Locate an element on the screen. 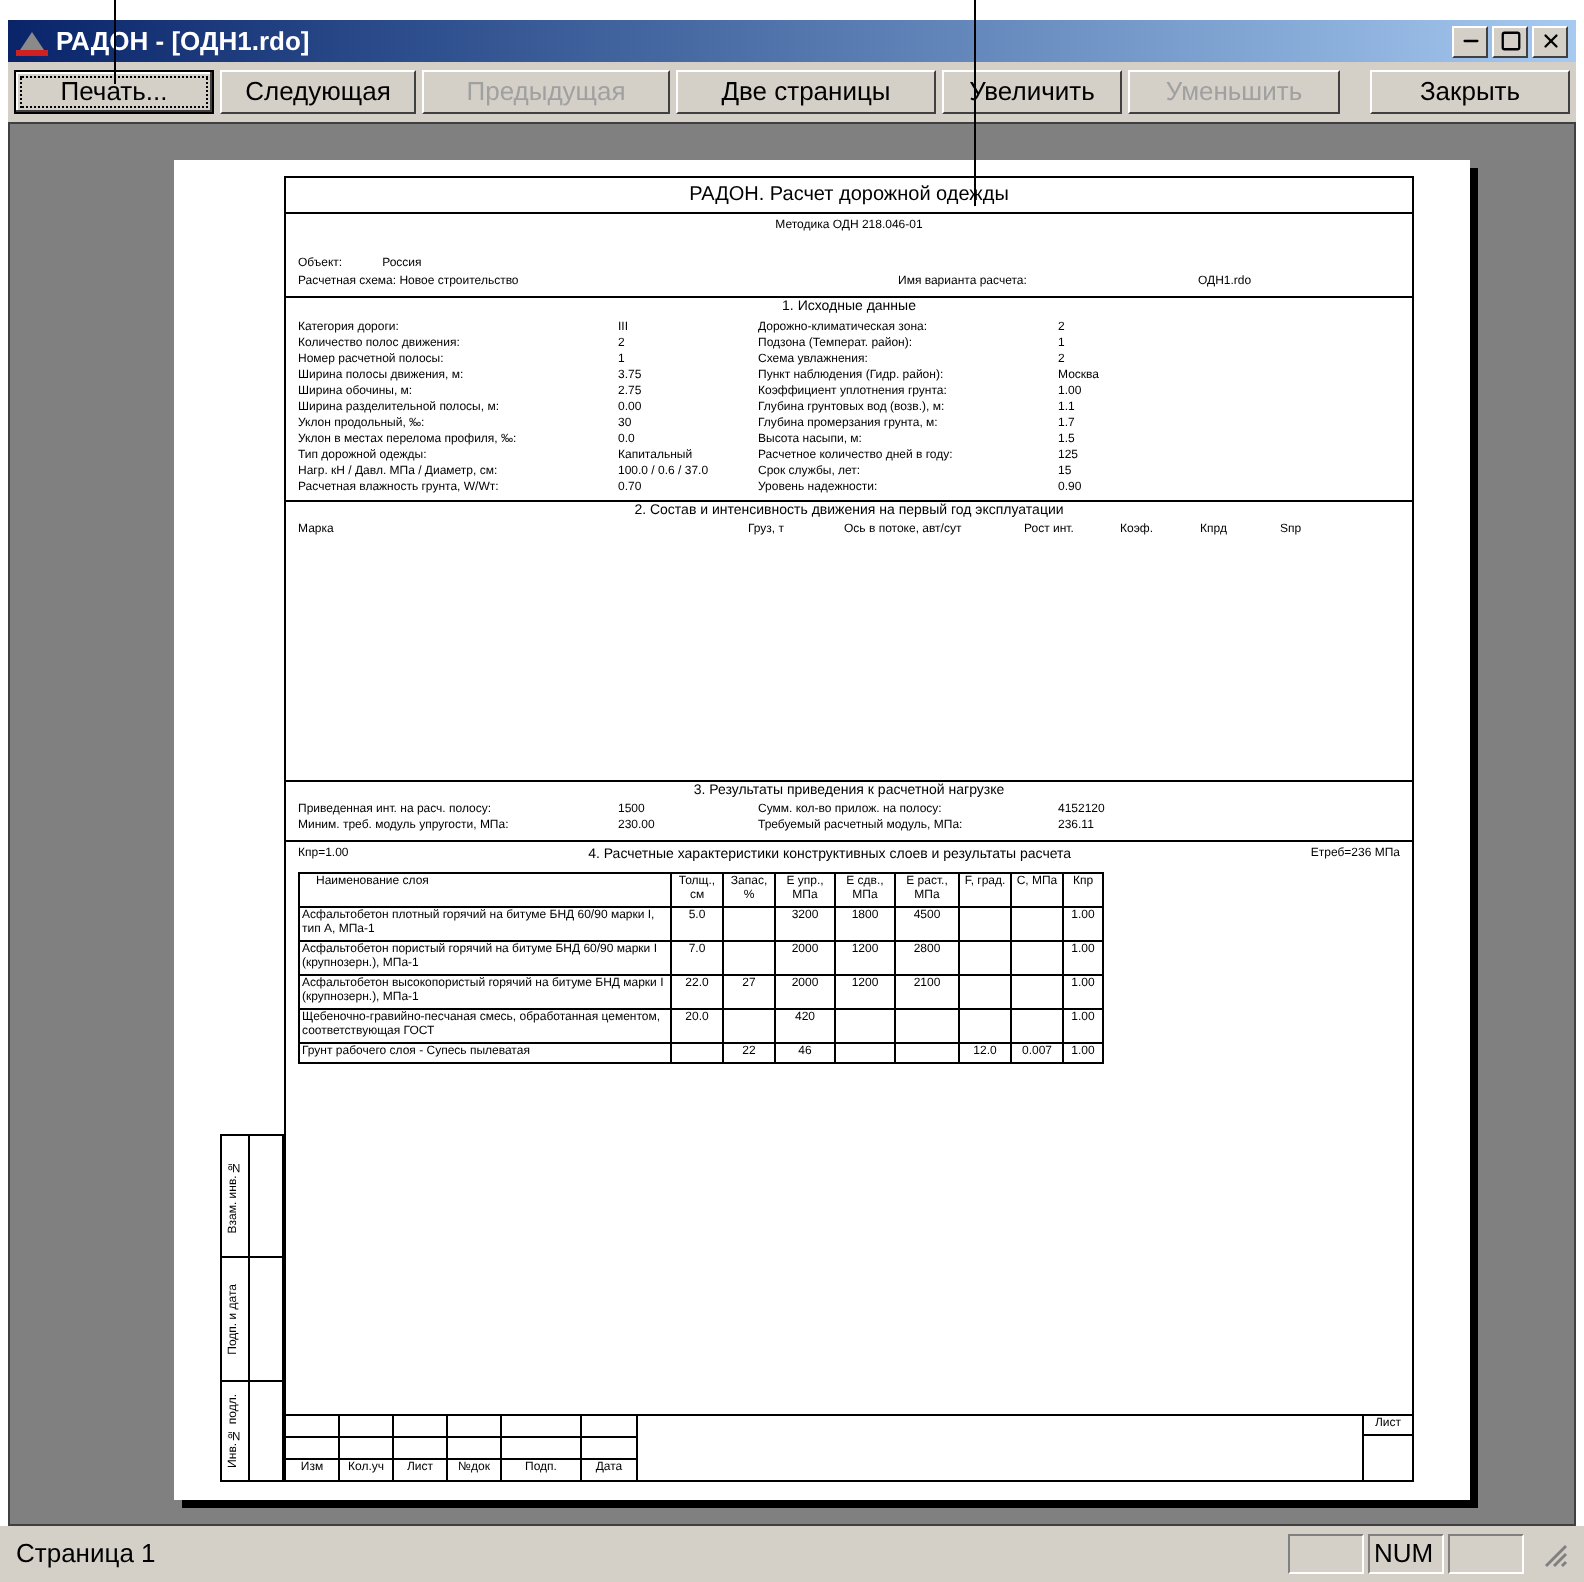 The height and width of the screenshot is (1582, 1584). toolbar-button: Закрыть is located at coordinates (1470, 92).